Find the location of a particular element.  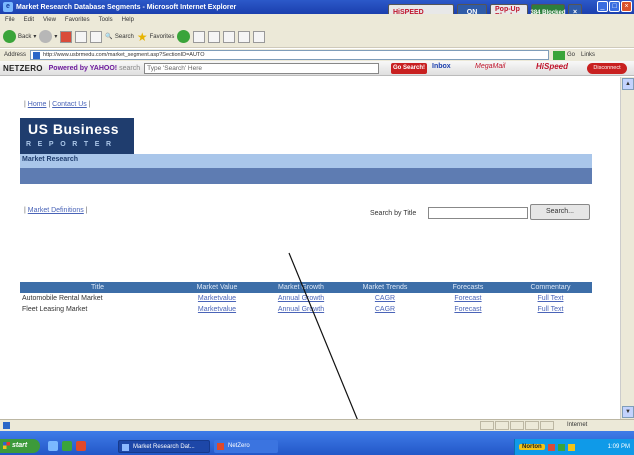

menu-help: Help is located at coordinates (128, 20).